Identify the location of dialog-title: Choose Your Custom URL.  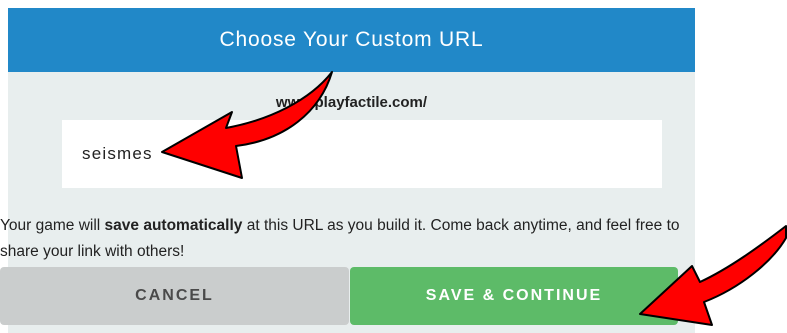
(351, 39).